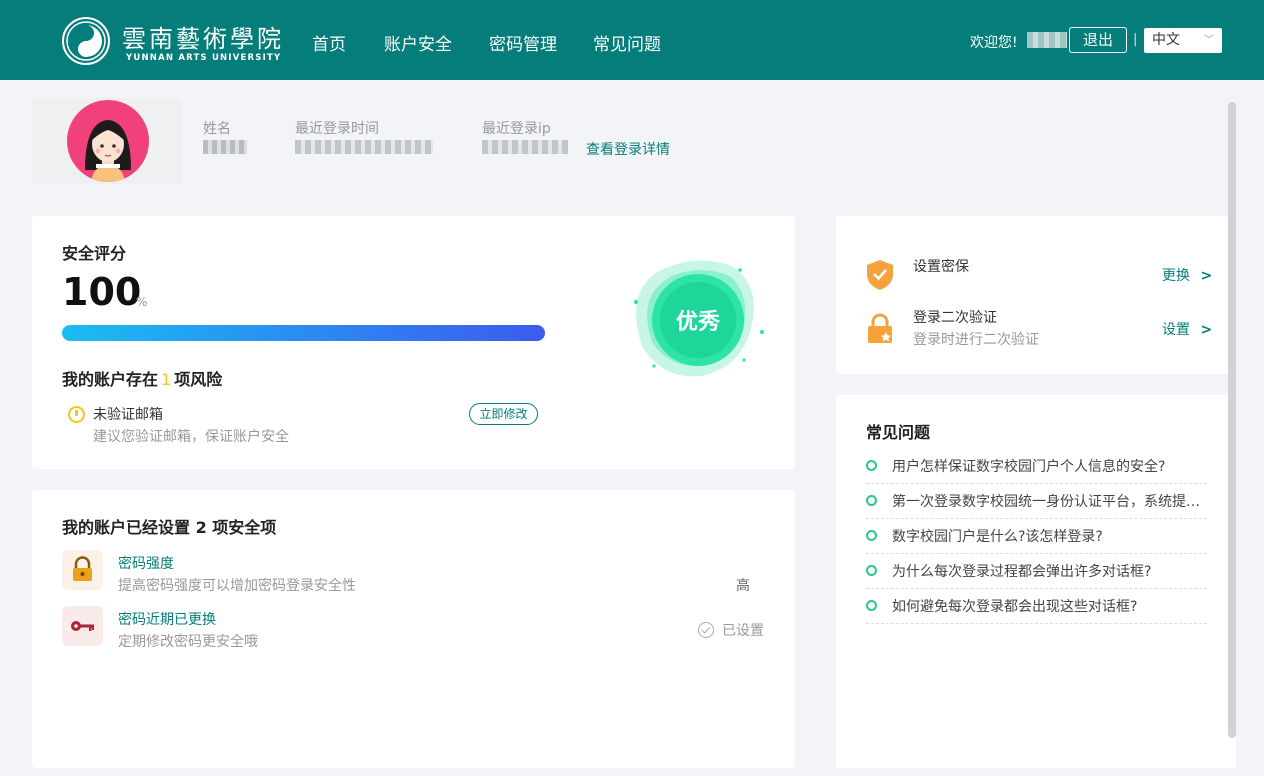 The height and width of the screenshot is (776, 1264). Describe the element at coordinates (1036, 295) in the screenshot. I see `quick-settings-card: 设置密保 更换 > 登录二次验证 登录时进行二次验证 设置 >` at that location.